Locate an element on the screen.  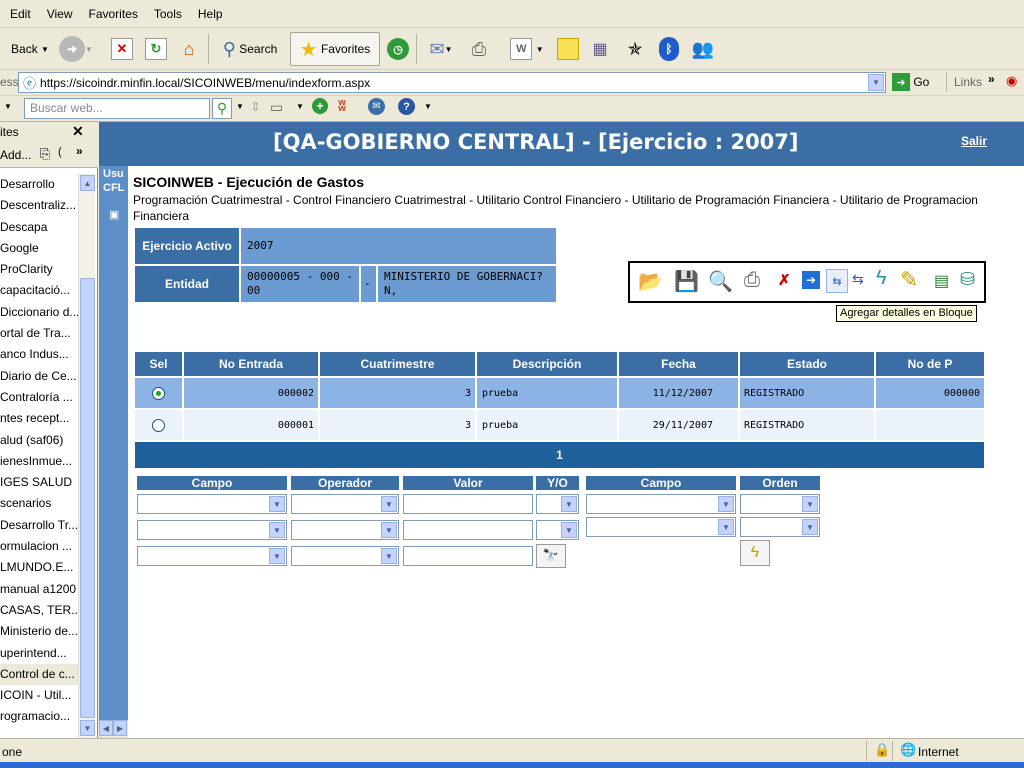
scroll-thumb is located at coordinates (87, 498).